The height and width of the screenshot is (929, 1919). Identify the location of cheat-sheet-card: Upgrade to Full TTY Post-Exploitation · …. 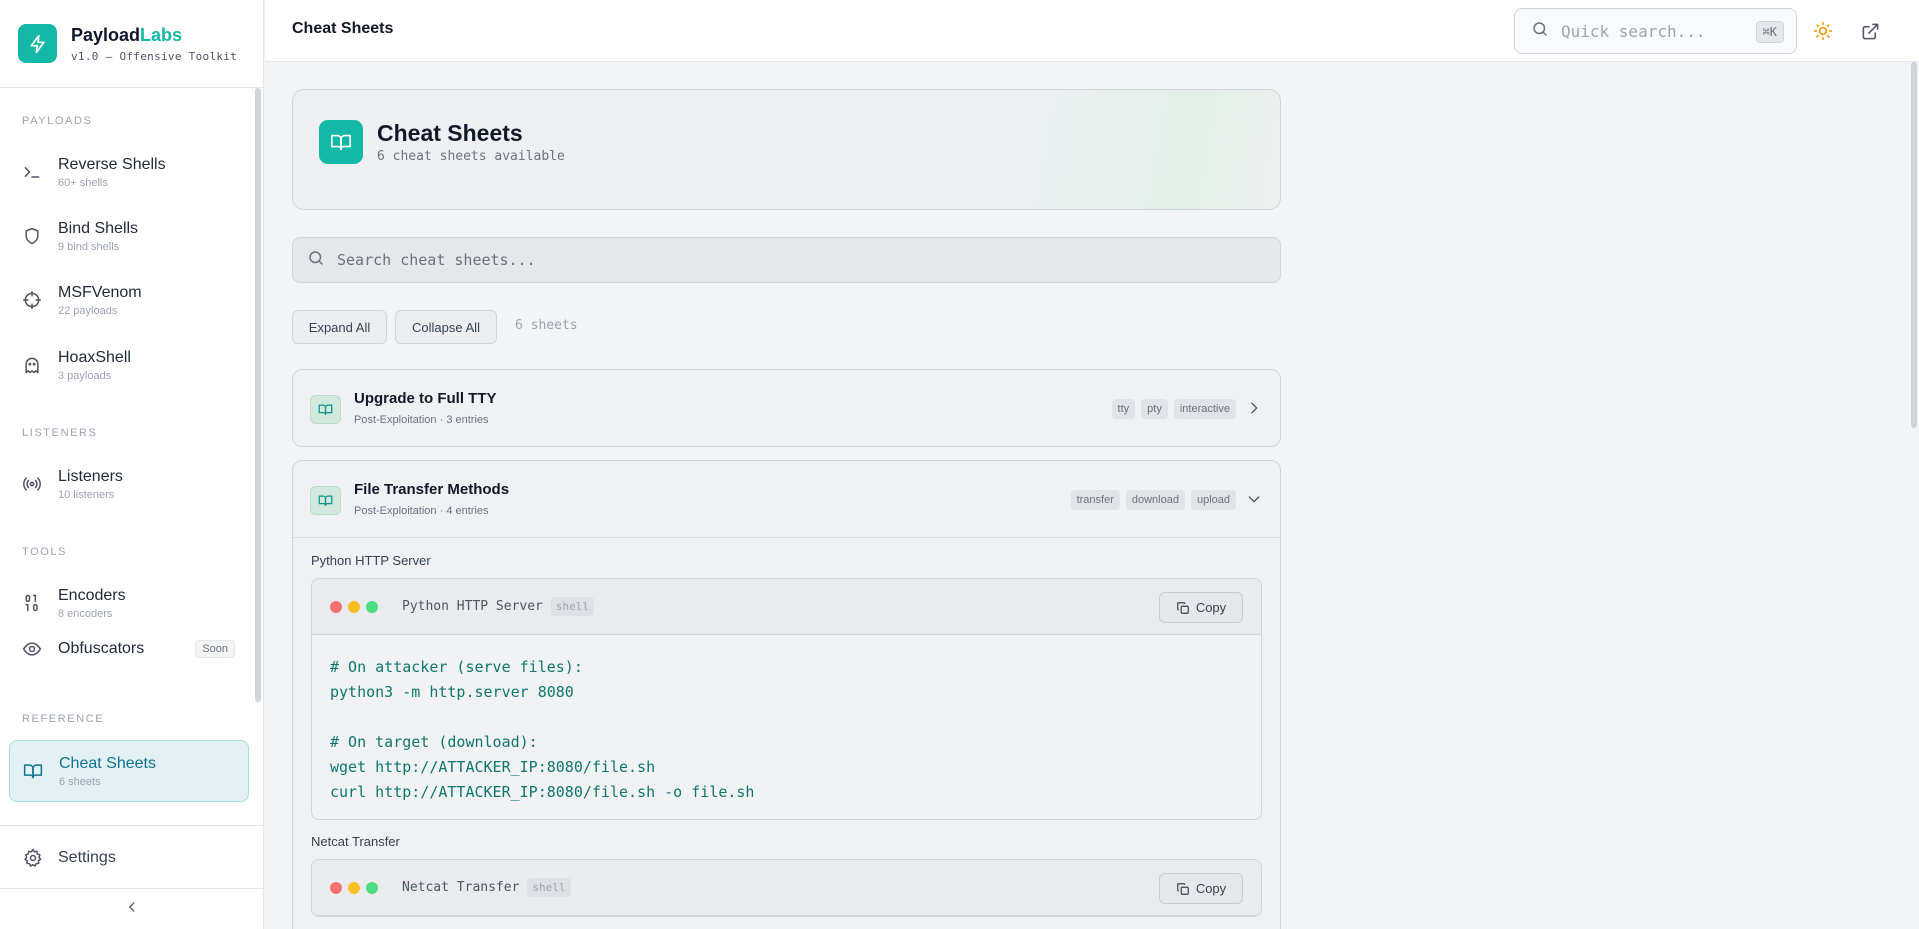
(786, 408).